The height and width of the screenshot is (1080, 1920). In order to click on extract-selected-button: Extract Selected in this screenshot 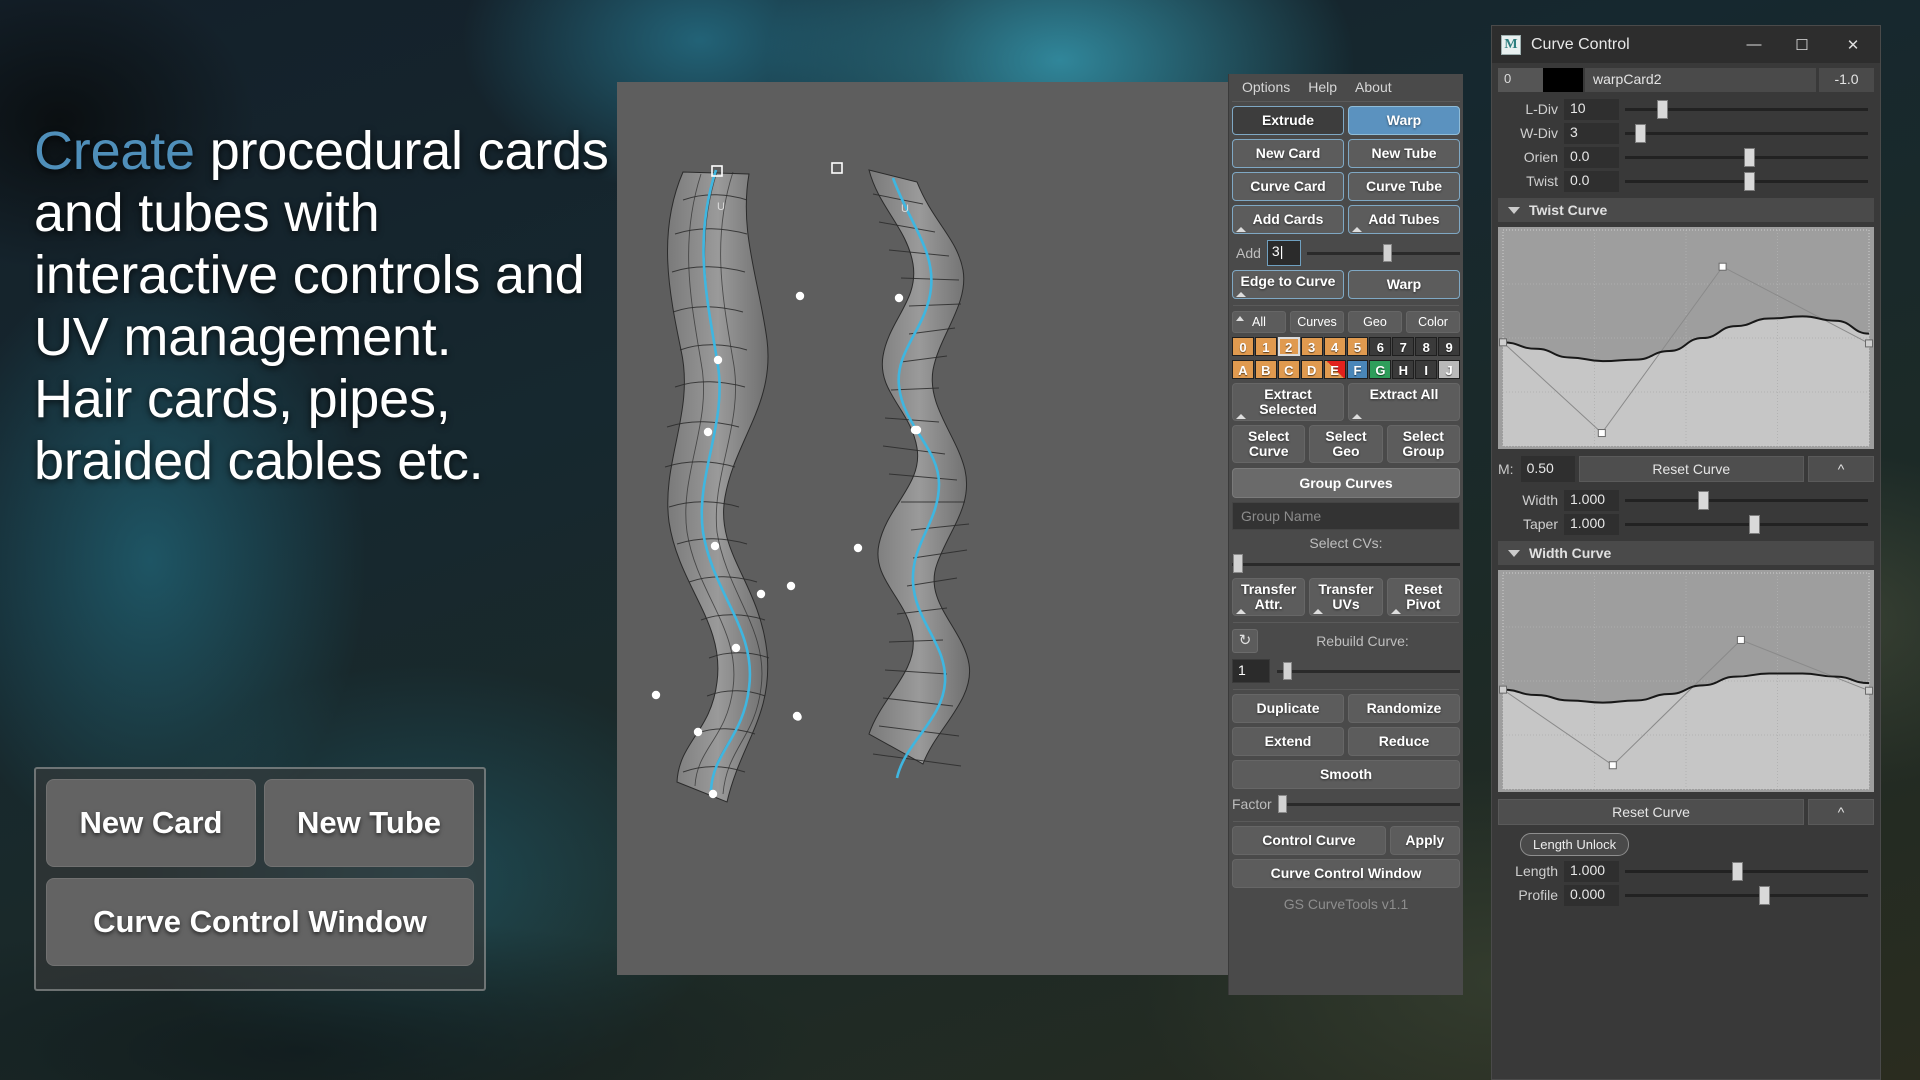, I will do `click(1288, 402)`.